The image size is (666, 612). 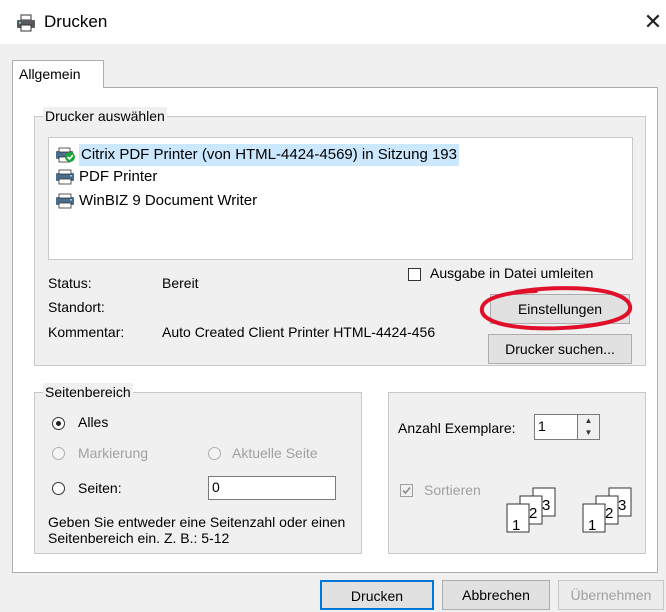 What do you see at coordinates (452, 490) in the screenshot?
I see `collate-label: Sortieren` at bounding box center [452, 490].